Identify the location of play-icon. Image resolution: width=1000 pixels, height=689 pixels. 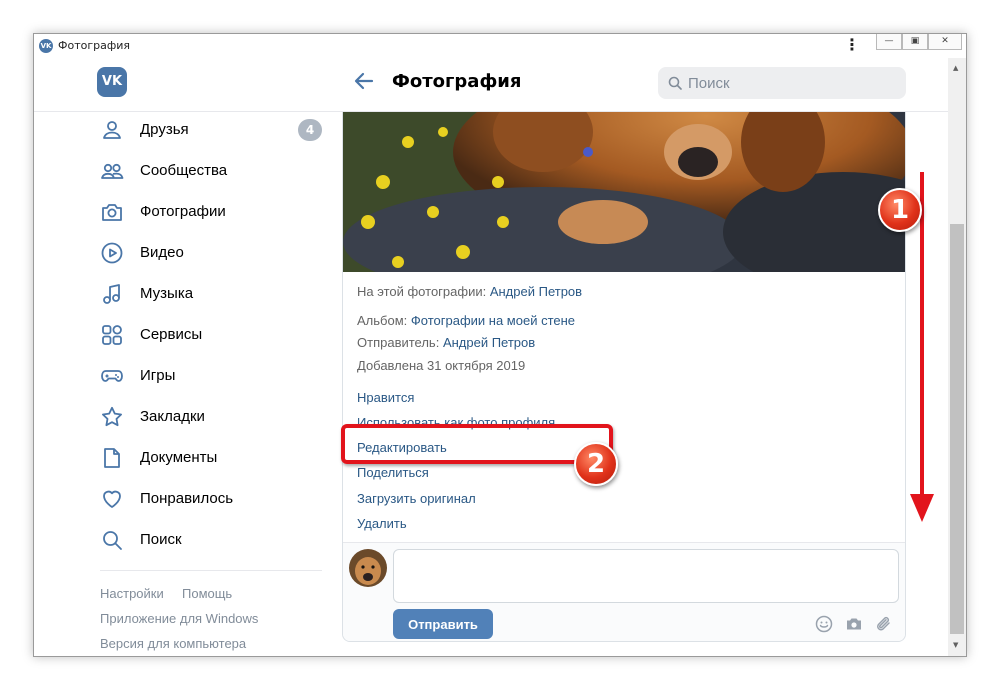
(112, 253).